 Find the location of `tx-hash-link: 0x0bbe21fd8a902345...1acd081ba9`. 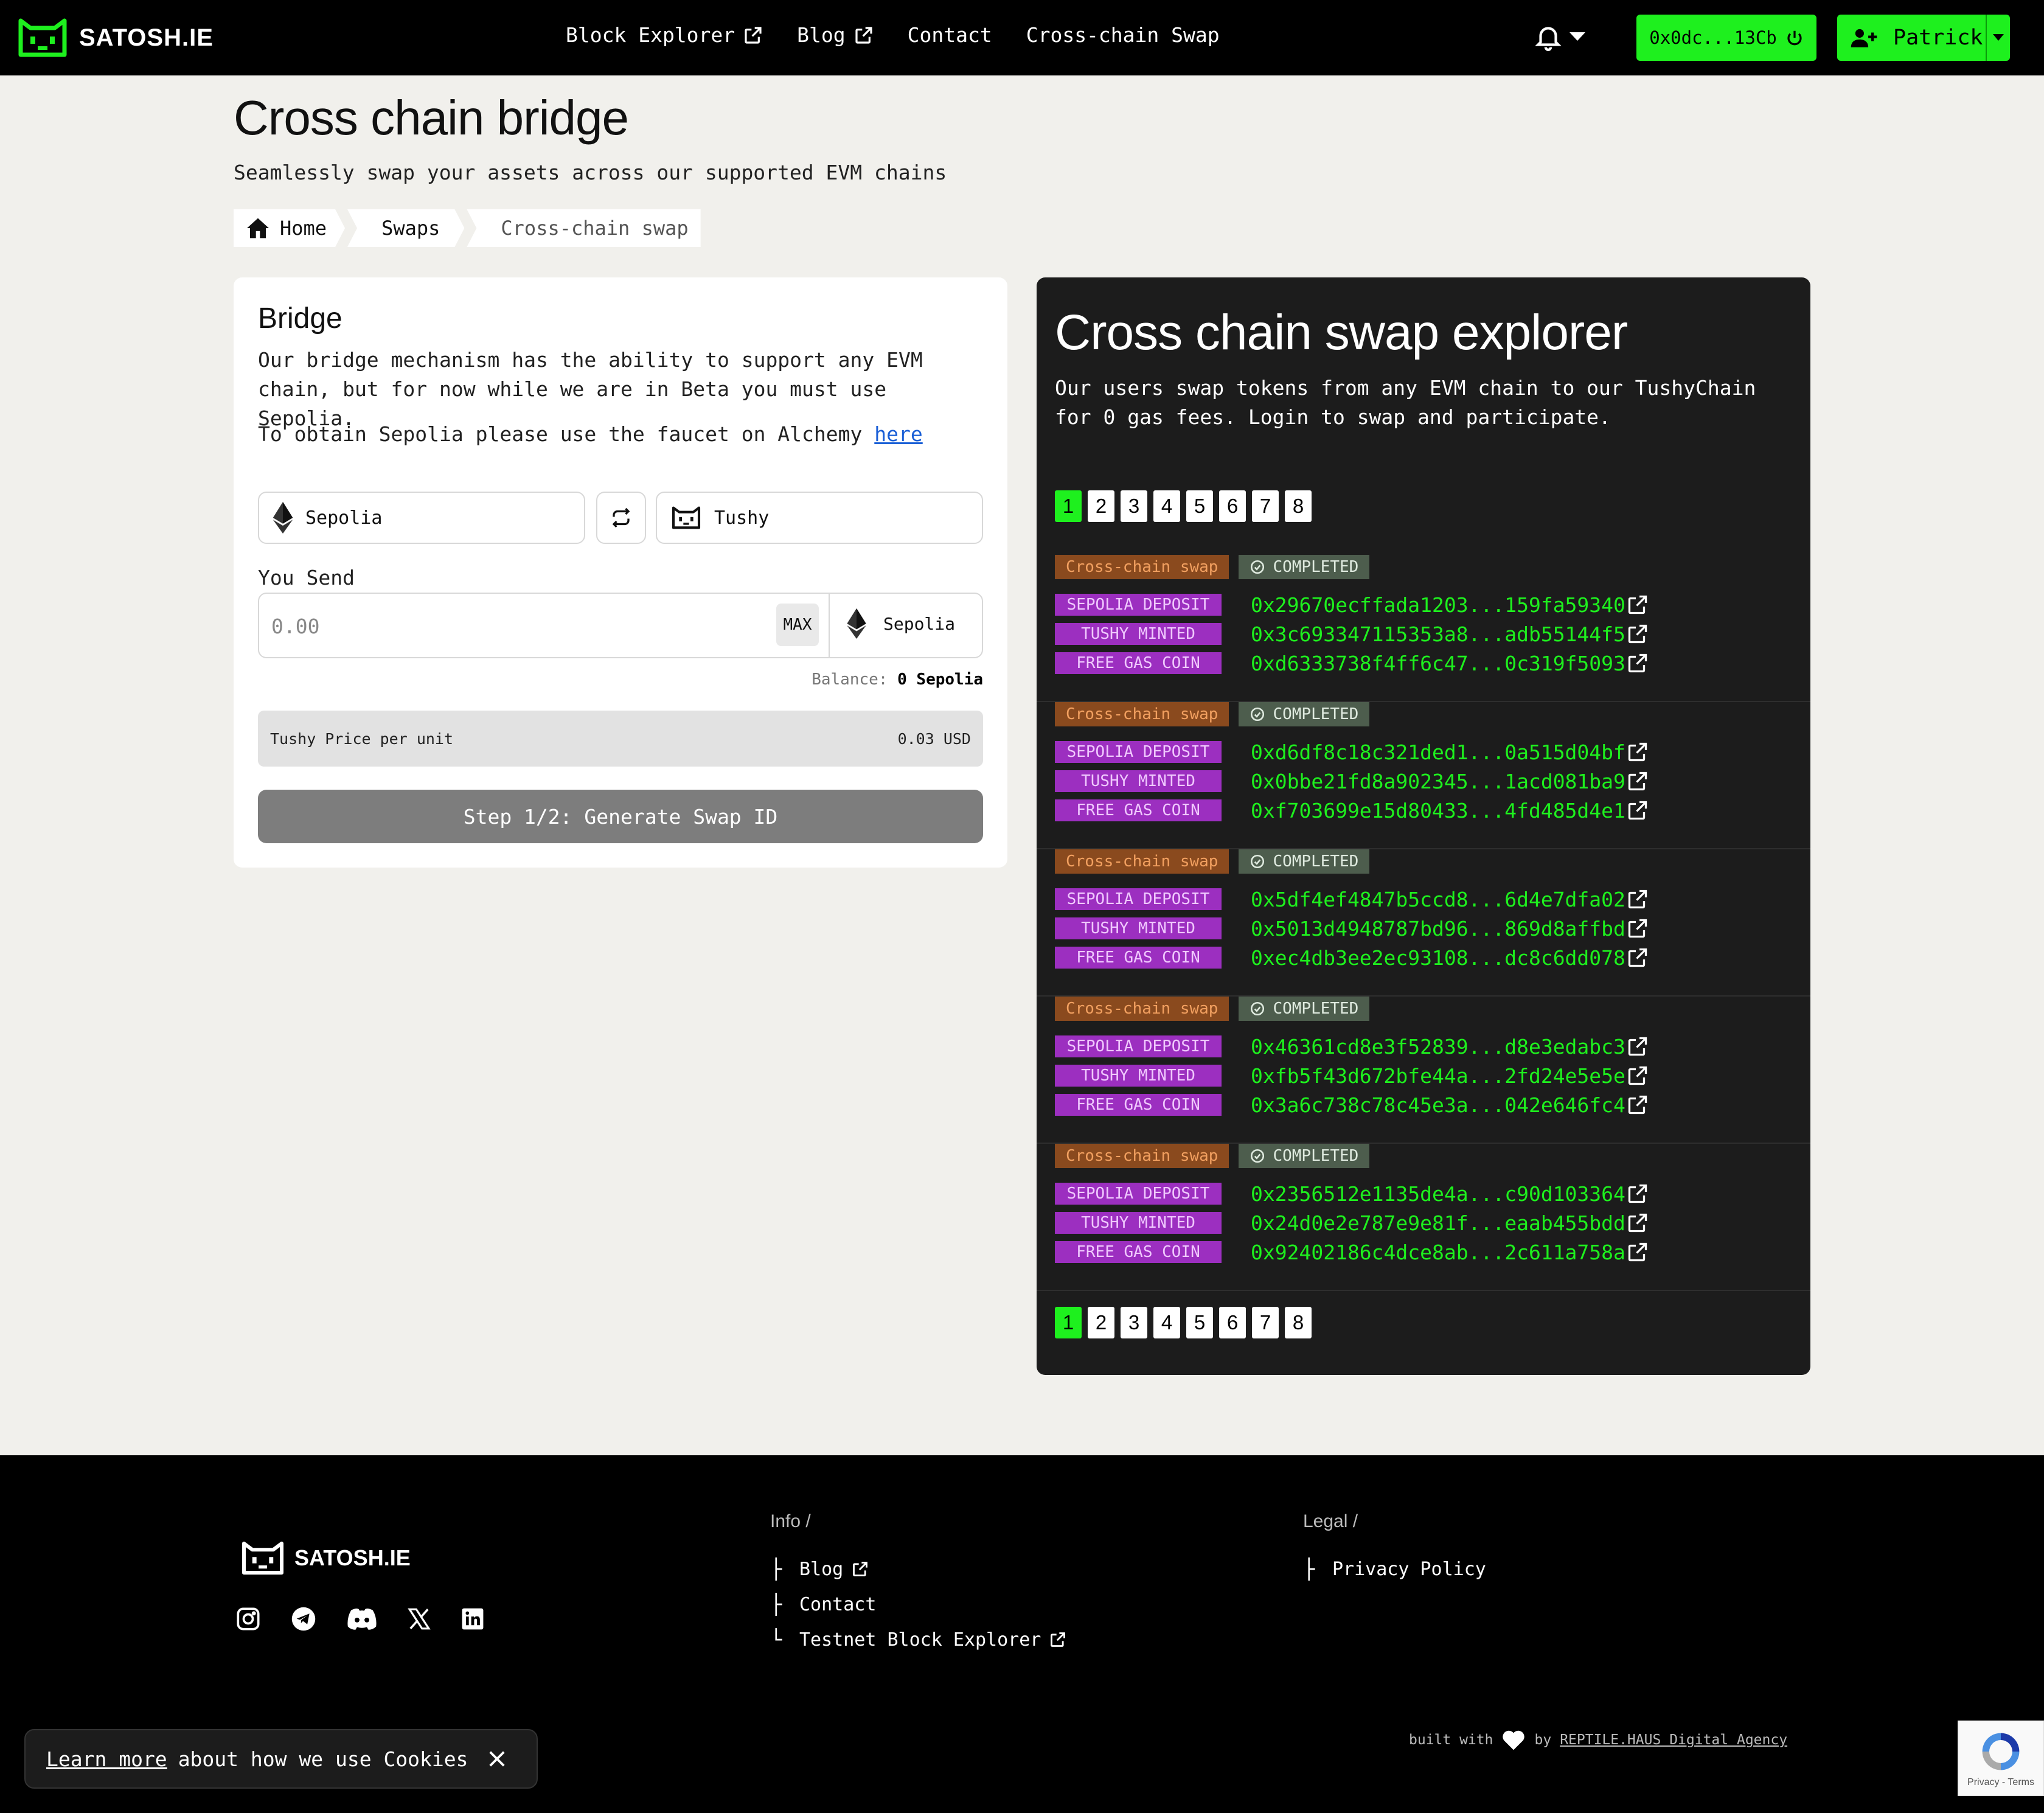

tx-hash-link: 0x0bbe21fd8a902345...1acd081ba9 is located at coordinates (1438, 781).